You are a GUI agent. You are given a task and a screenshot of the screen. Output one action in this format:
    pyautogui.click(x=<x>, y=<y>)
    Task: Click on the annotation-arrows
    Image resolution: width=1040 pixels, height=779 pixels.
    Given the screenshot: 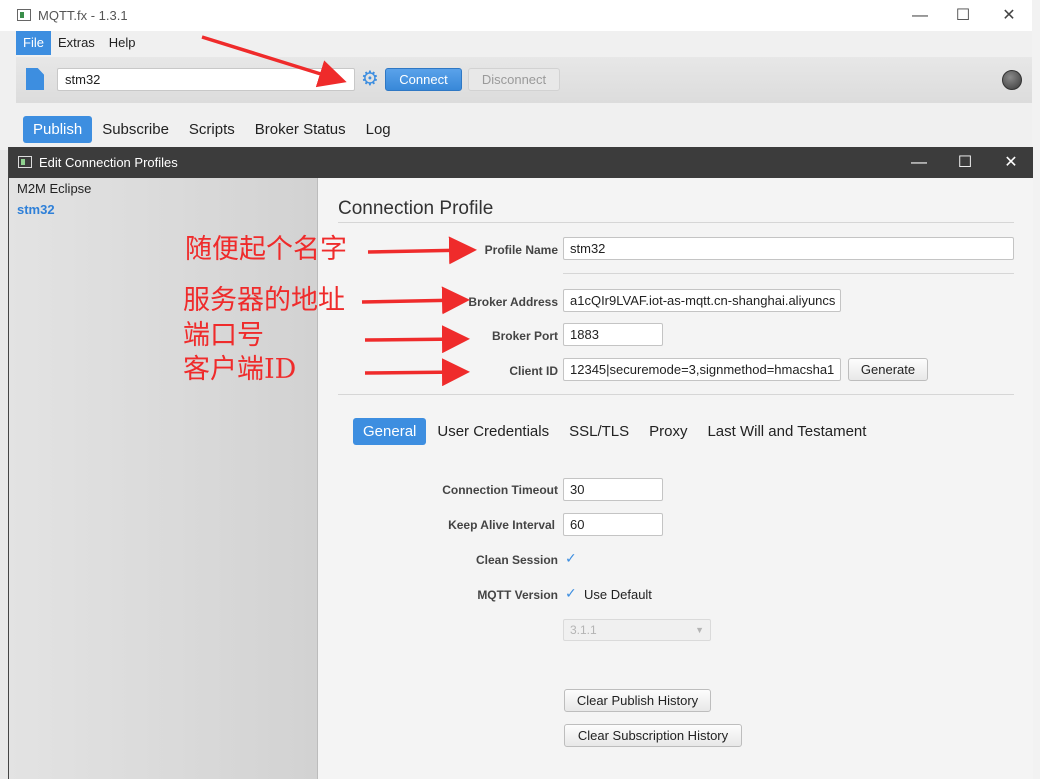 What is the action you would take?
    pyautogui.click(x=339, y=211)
    